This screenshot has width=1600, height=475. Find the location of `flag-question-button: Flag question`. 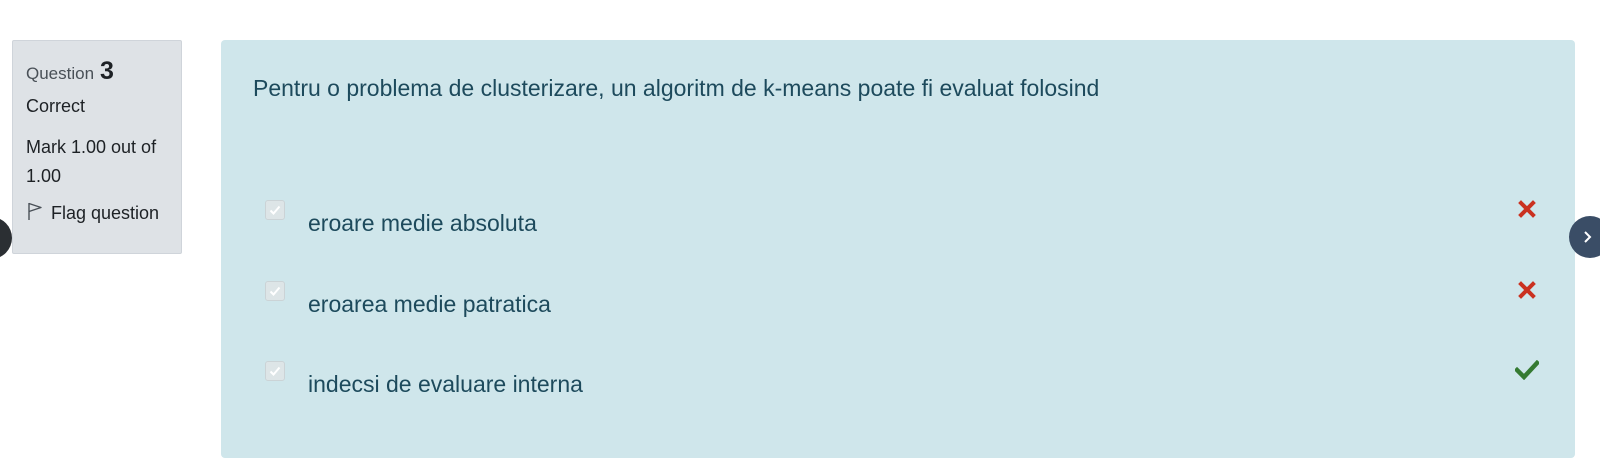

flag-question-button: Flag question is located at coordinates (97, 213).